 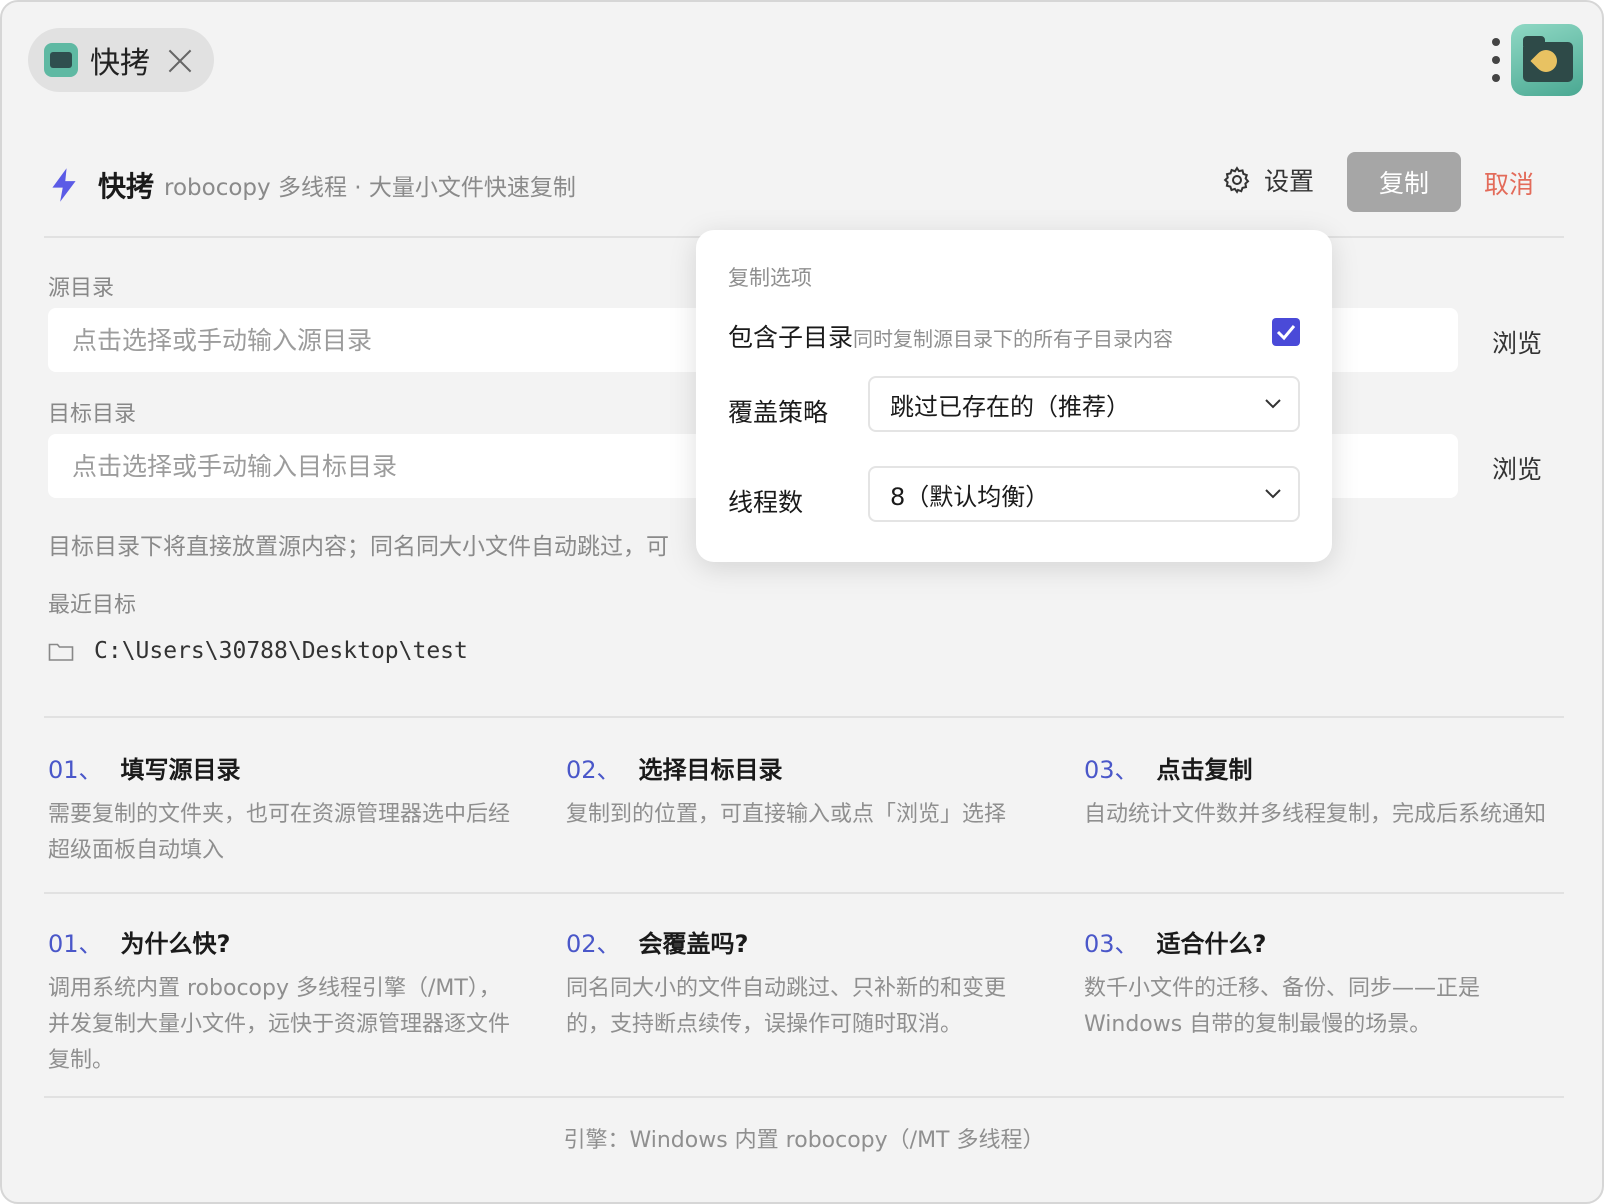 What do you see at coordinates (279, 809) in the screenshot?
I see `step-1: 01、 填写源目录 需要复制的文件夹，也可在资源管理器选中后经超级面板自动填入` at bounding box center [279, 809].